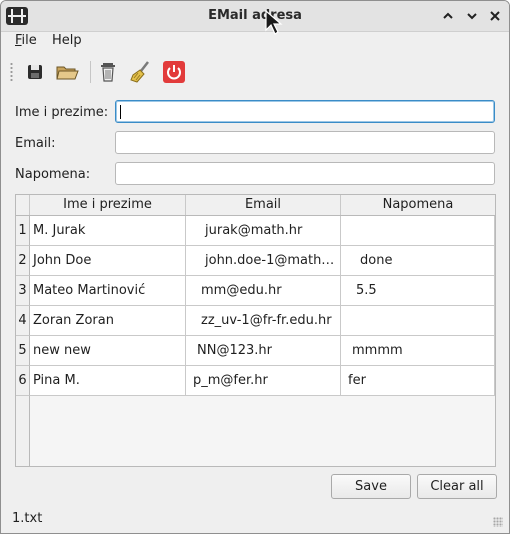 The height and width of the screenshot is (534, 510). What do you see at coordinates (23, 291) in the screenshot?
I see `row-number: 3` at bounding box center [23, 291].